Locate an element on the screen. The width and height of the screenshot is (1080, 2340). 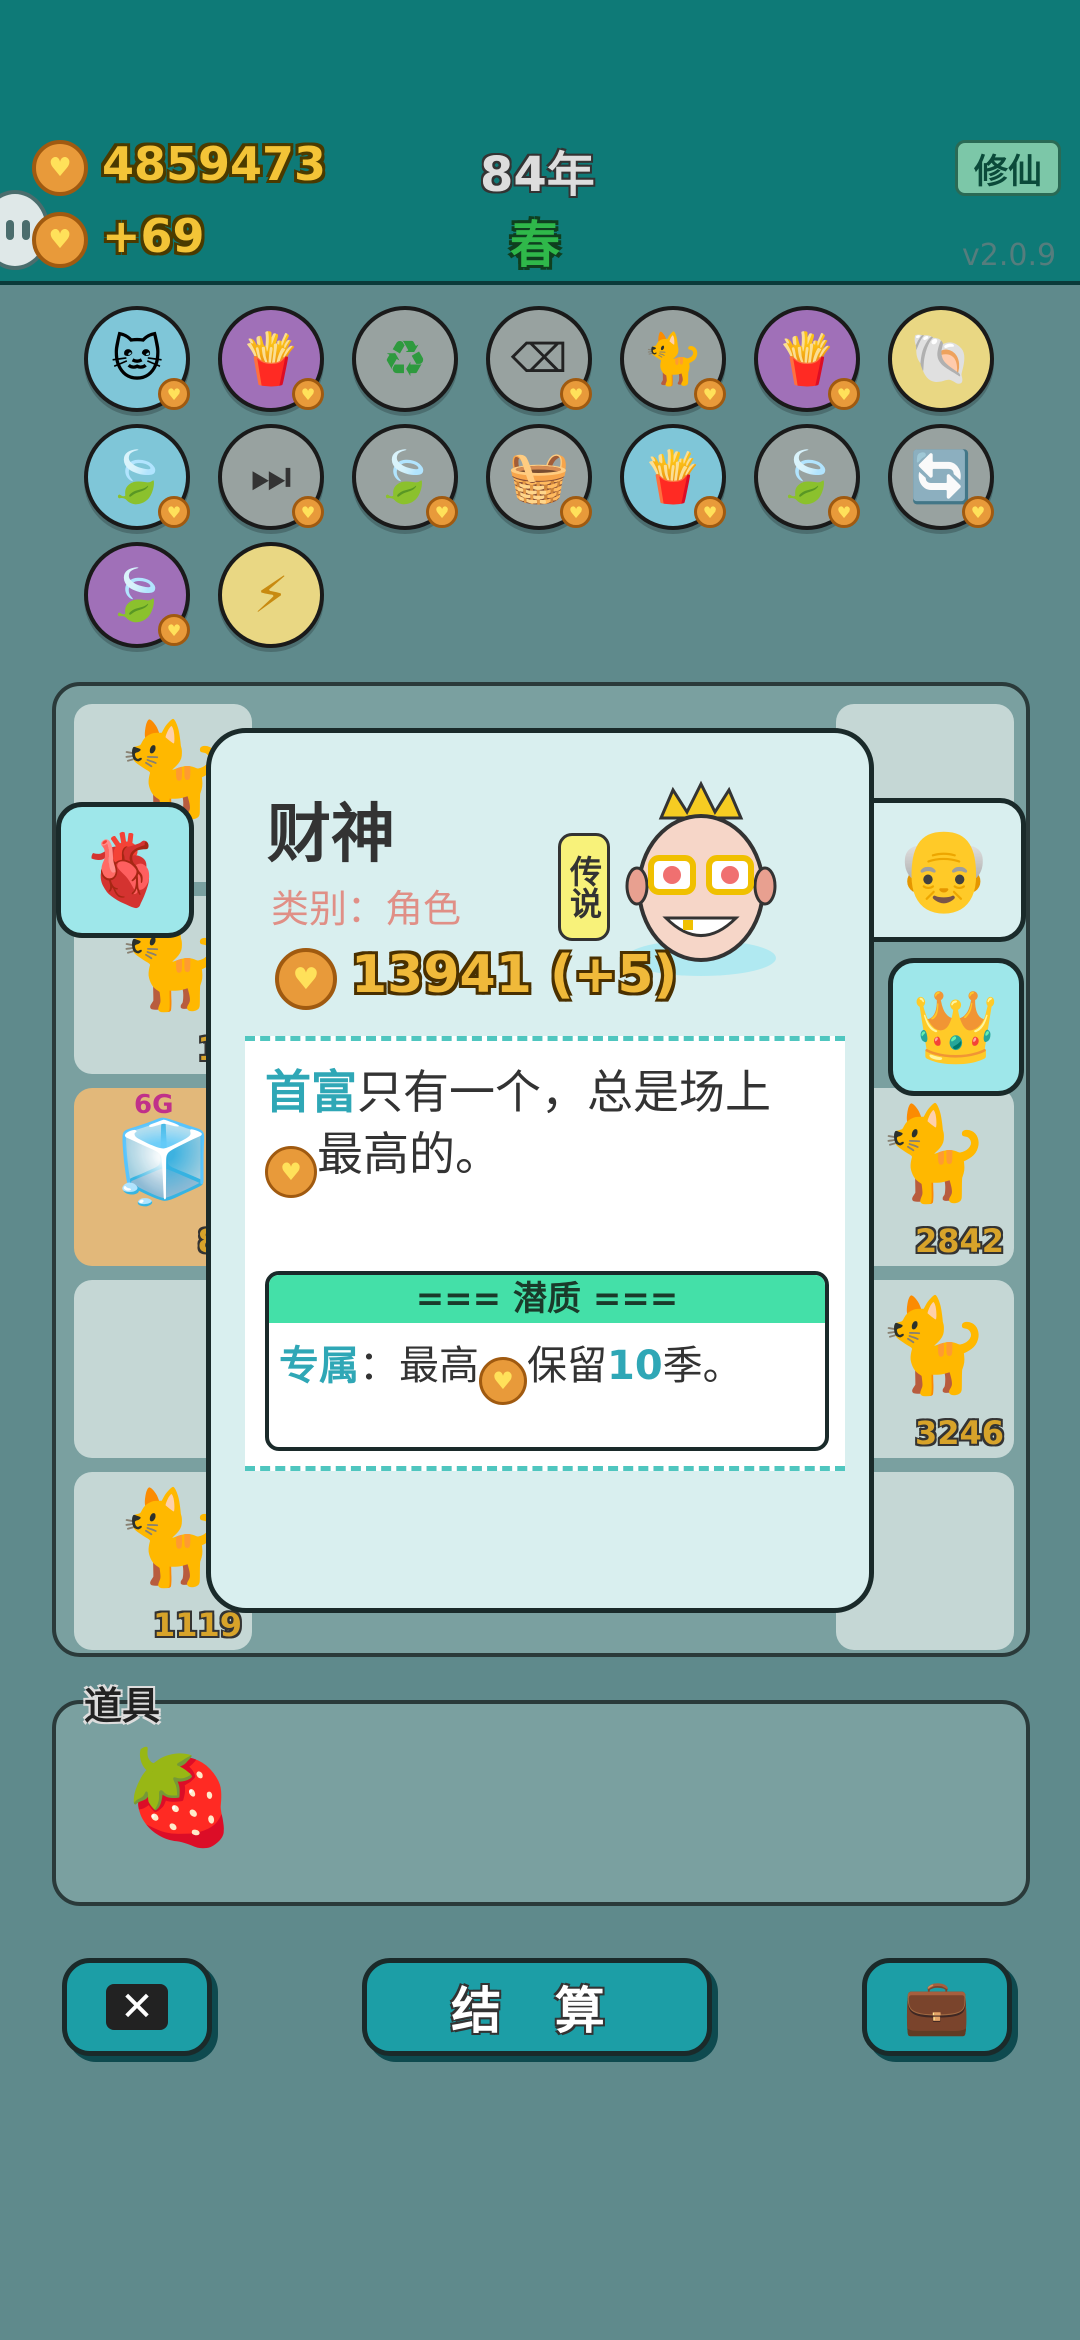
liver-icon: 🫀 is located at coordinates (125, 869).